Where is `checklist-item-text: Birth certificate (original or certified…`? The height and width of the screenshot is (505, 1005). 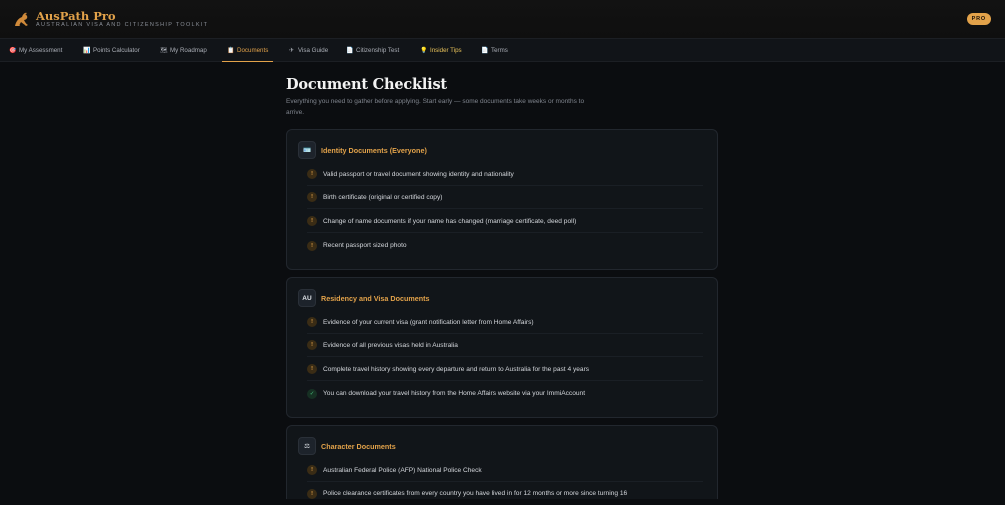
checklist-item-text: Birth certificate (original or certified… is located at coordinates (383, 197).